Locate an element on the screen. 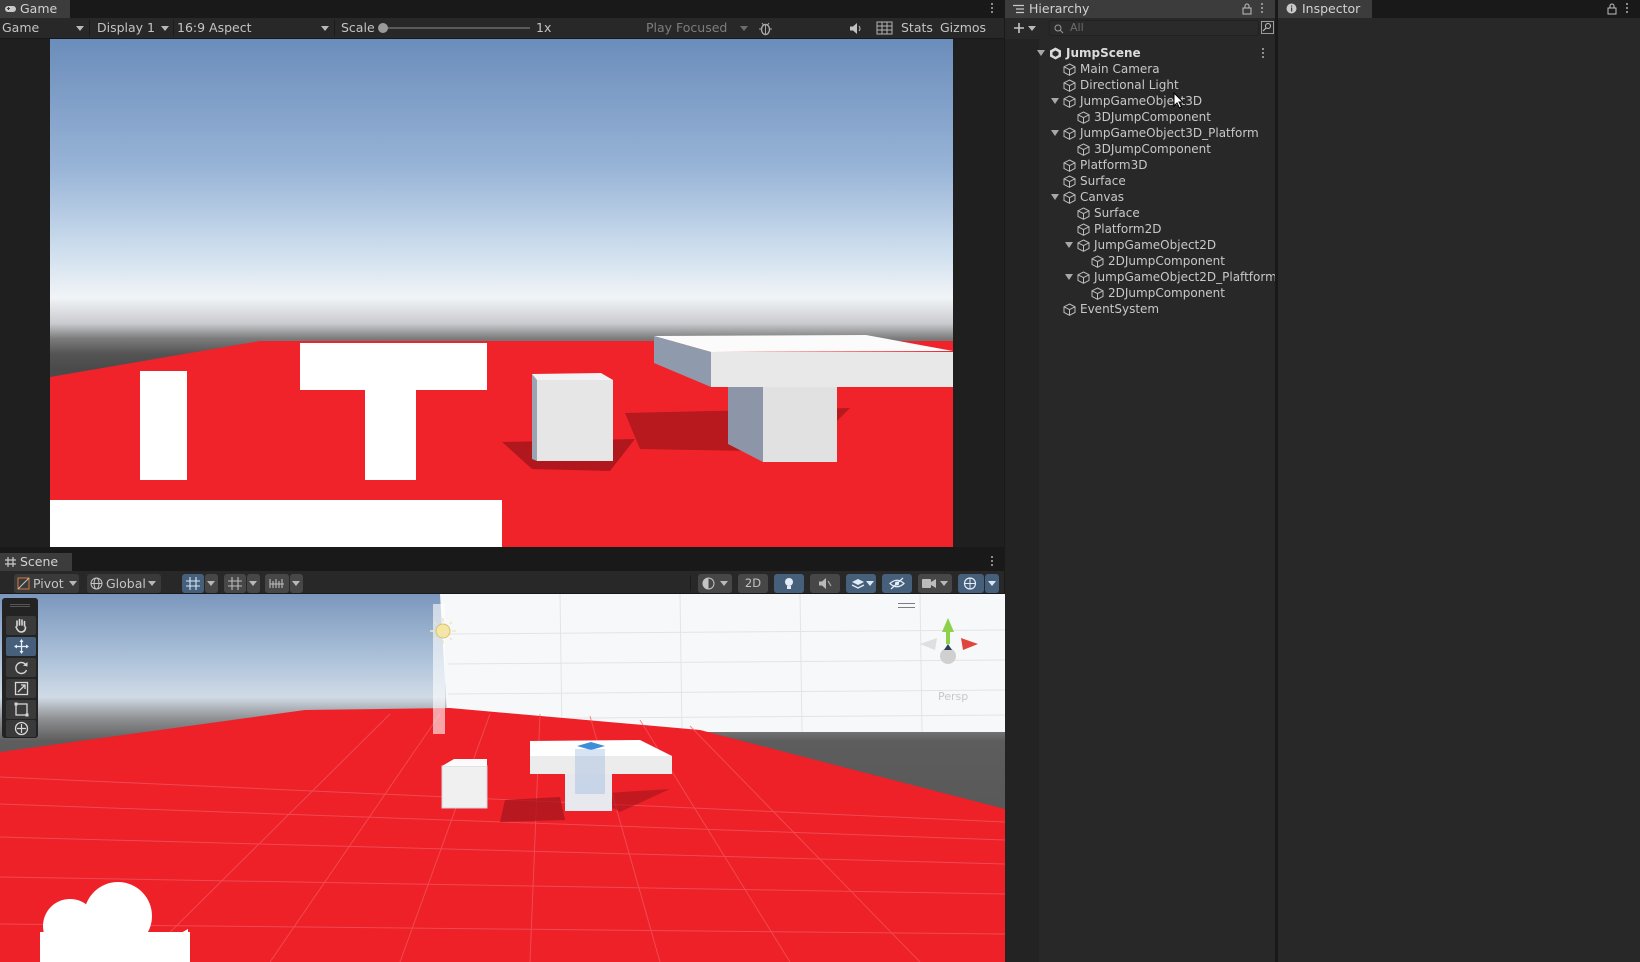 The height and width of the screenshot is (962, 1640). scene-row-menu-icon is located at coordinates (1263, 53).